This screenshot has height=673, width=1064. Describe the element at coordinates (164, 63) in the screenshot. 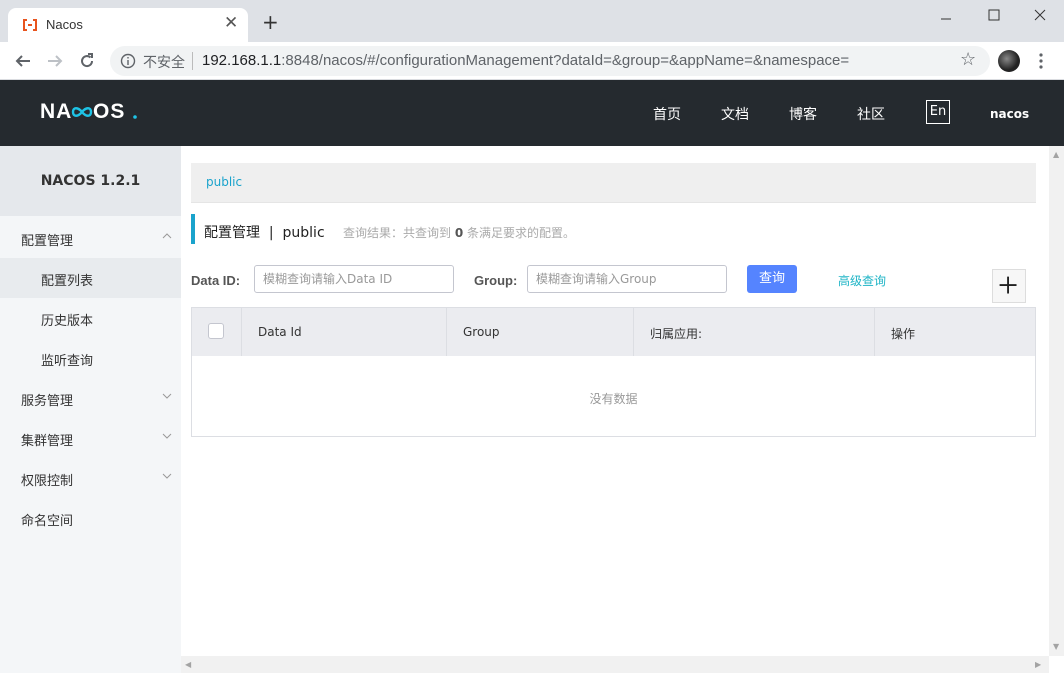

I see `insecure-label: 不安全` at that location.